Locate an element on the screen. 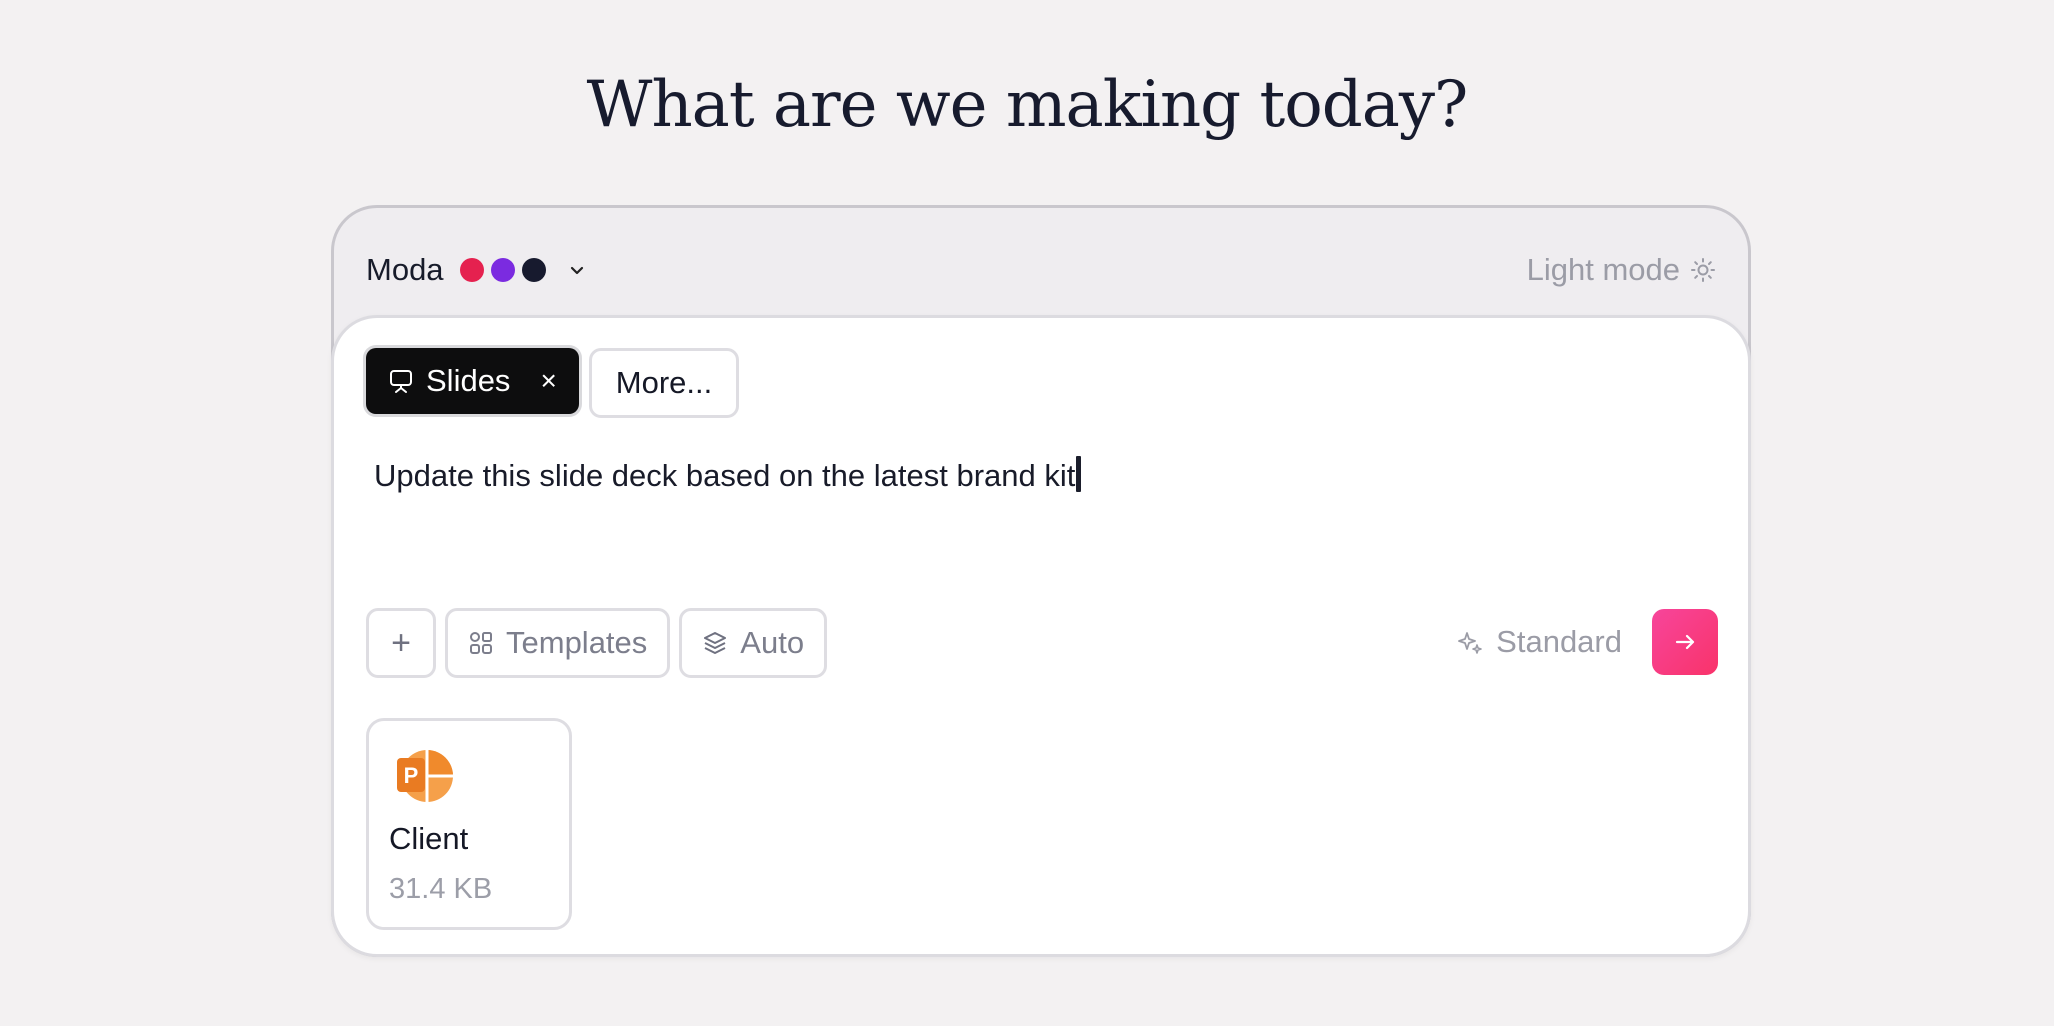 This screenshot has height=1026, width=2054. svg-text: P is located at coordinates (411, 775).